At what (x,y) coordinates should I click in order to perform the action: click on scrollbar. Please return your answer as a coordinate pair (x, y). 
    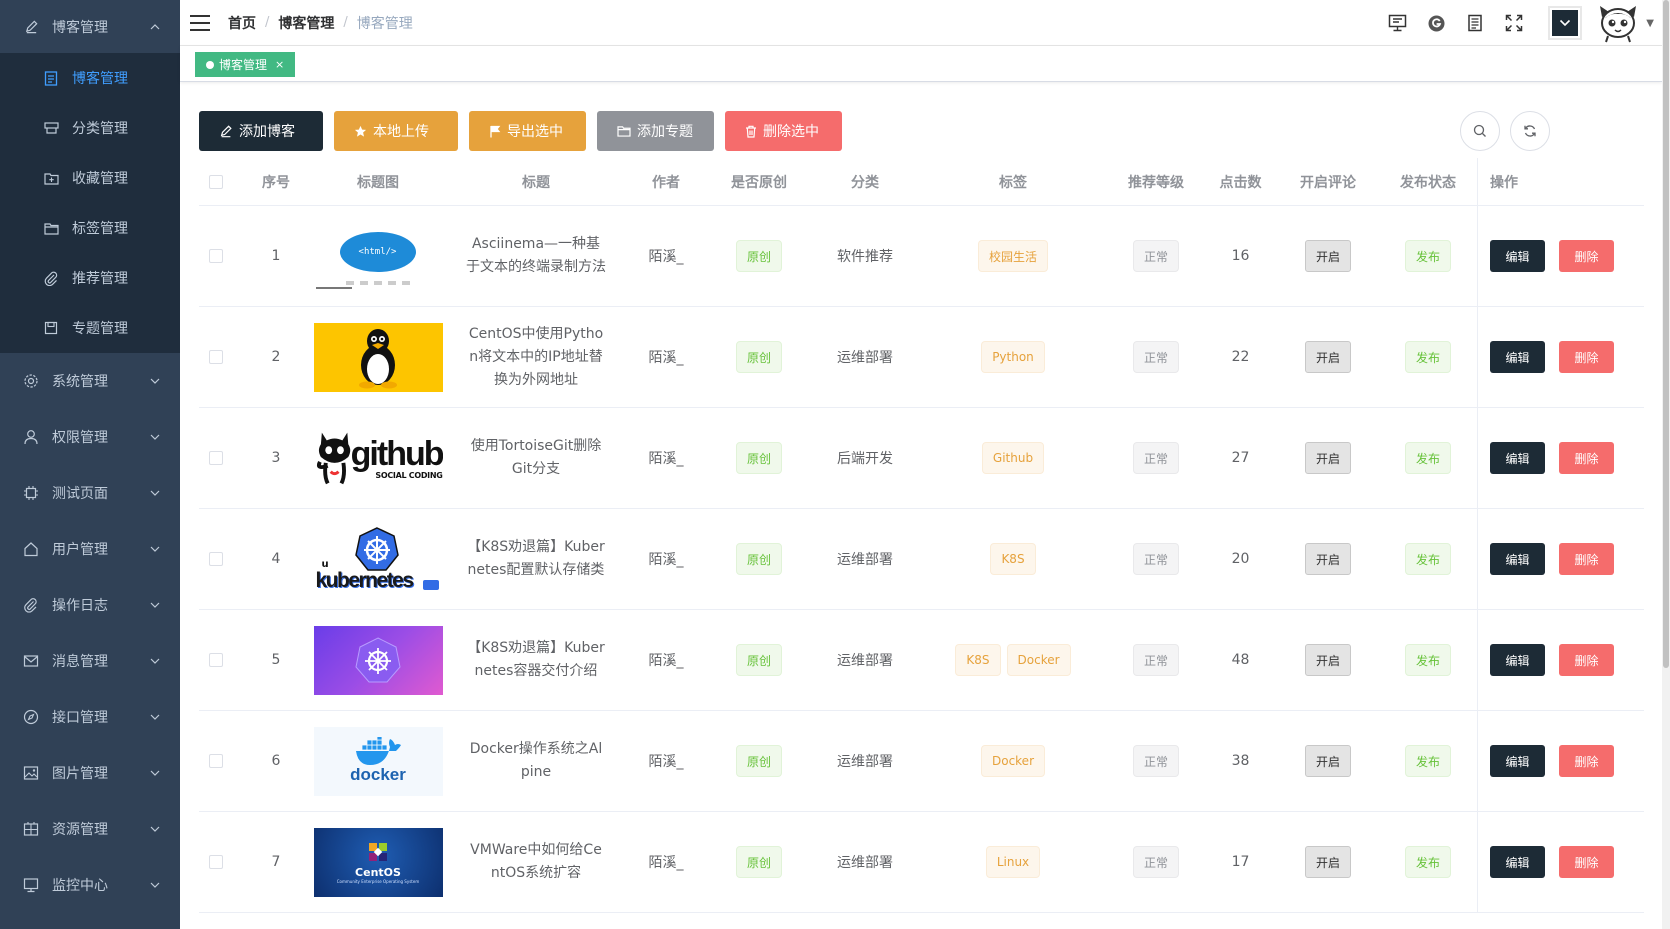
    Looking at the image, I should click on (1666, 464).